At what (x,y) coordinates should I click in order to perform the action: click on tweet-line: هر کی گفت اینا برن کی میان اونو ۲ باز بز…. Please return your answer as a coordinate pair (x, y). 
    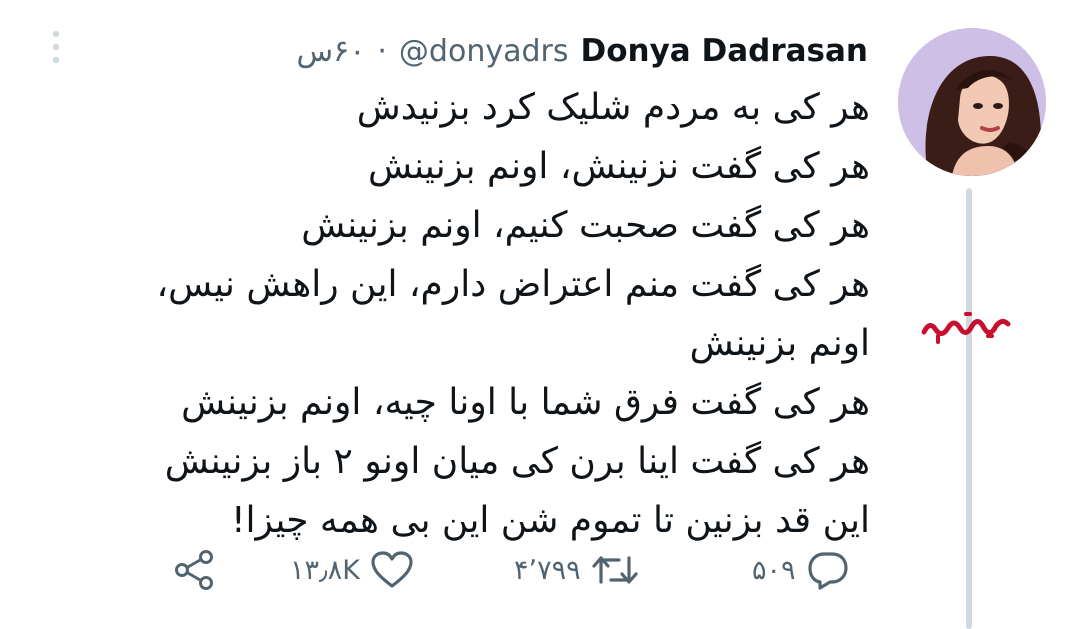
    Looking at the image, I should click on (517, 461).